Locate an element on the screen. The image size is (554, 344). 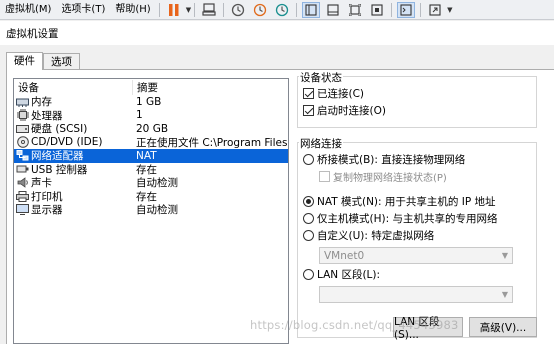
view-console-icon is located at coordinates (333, 10).